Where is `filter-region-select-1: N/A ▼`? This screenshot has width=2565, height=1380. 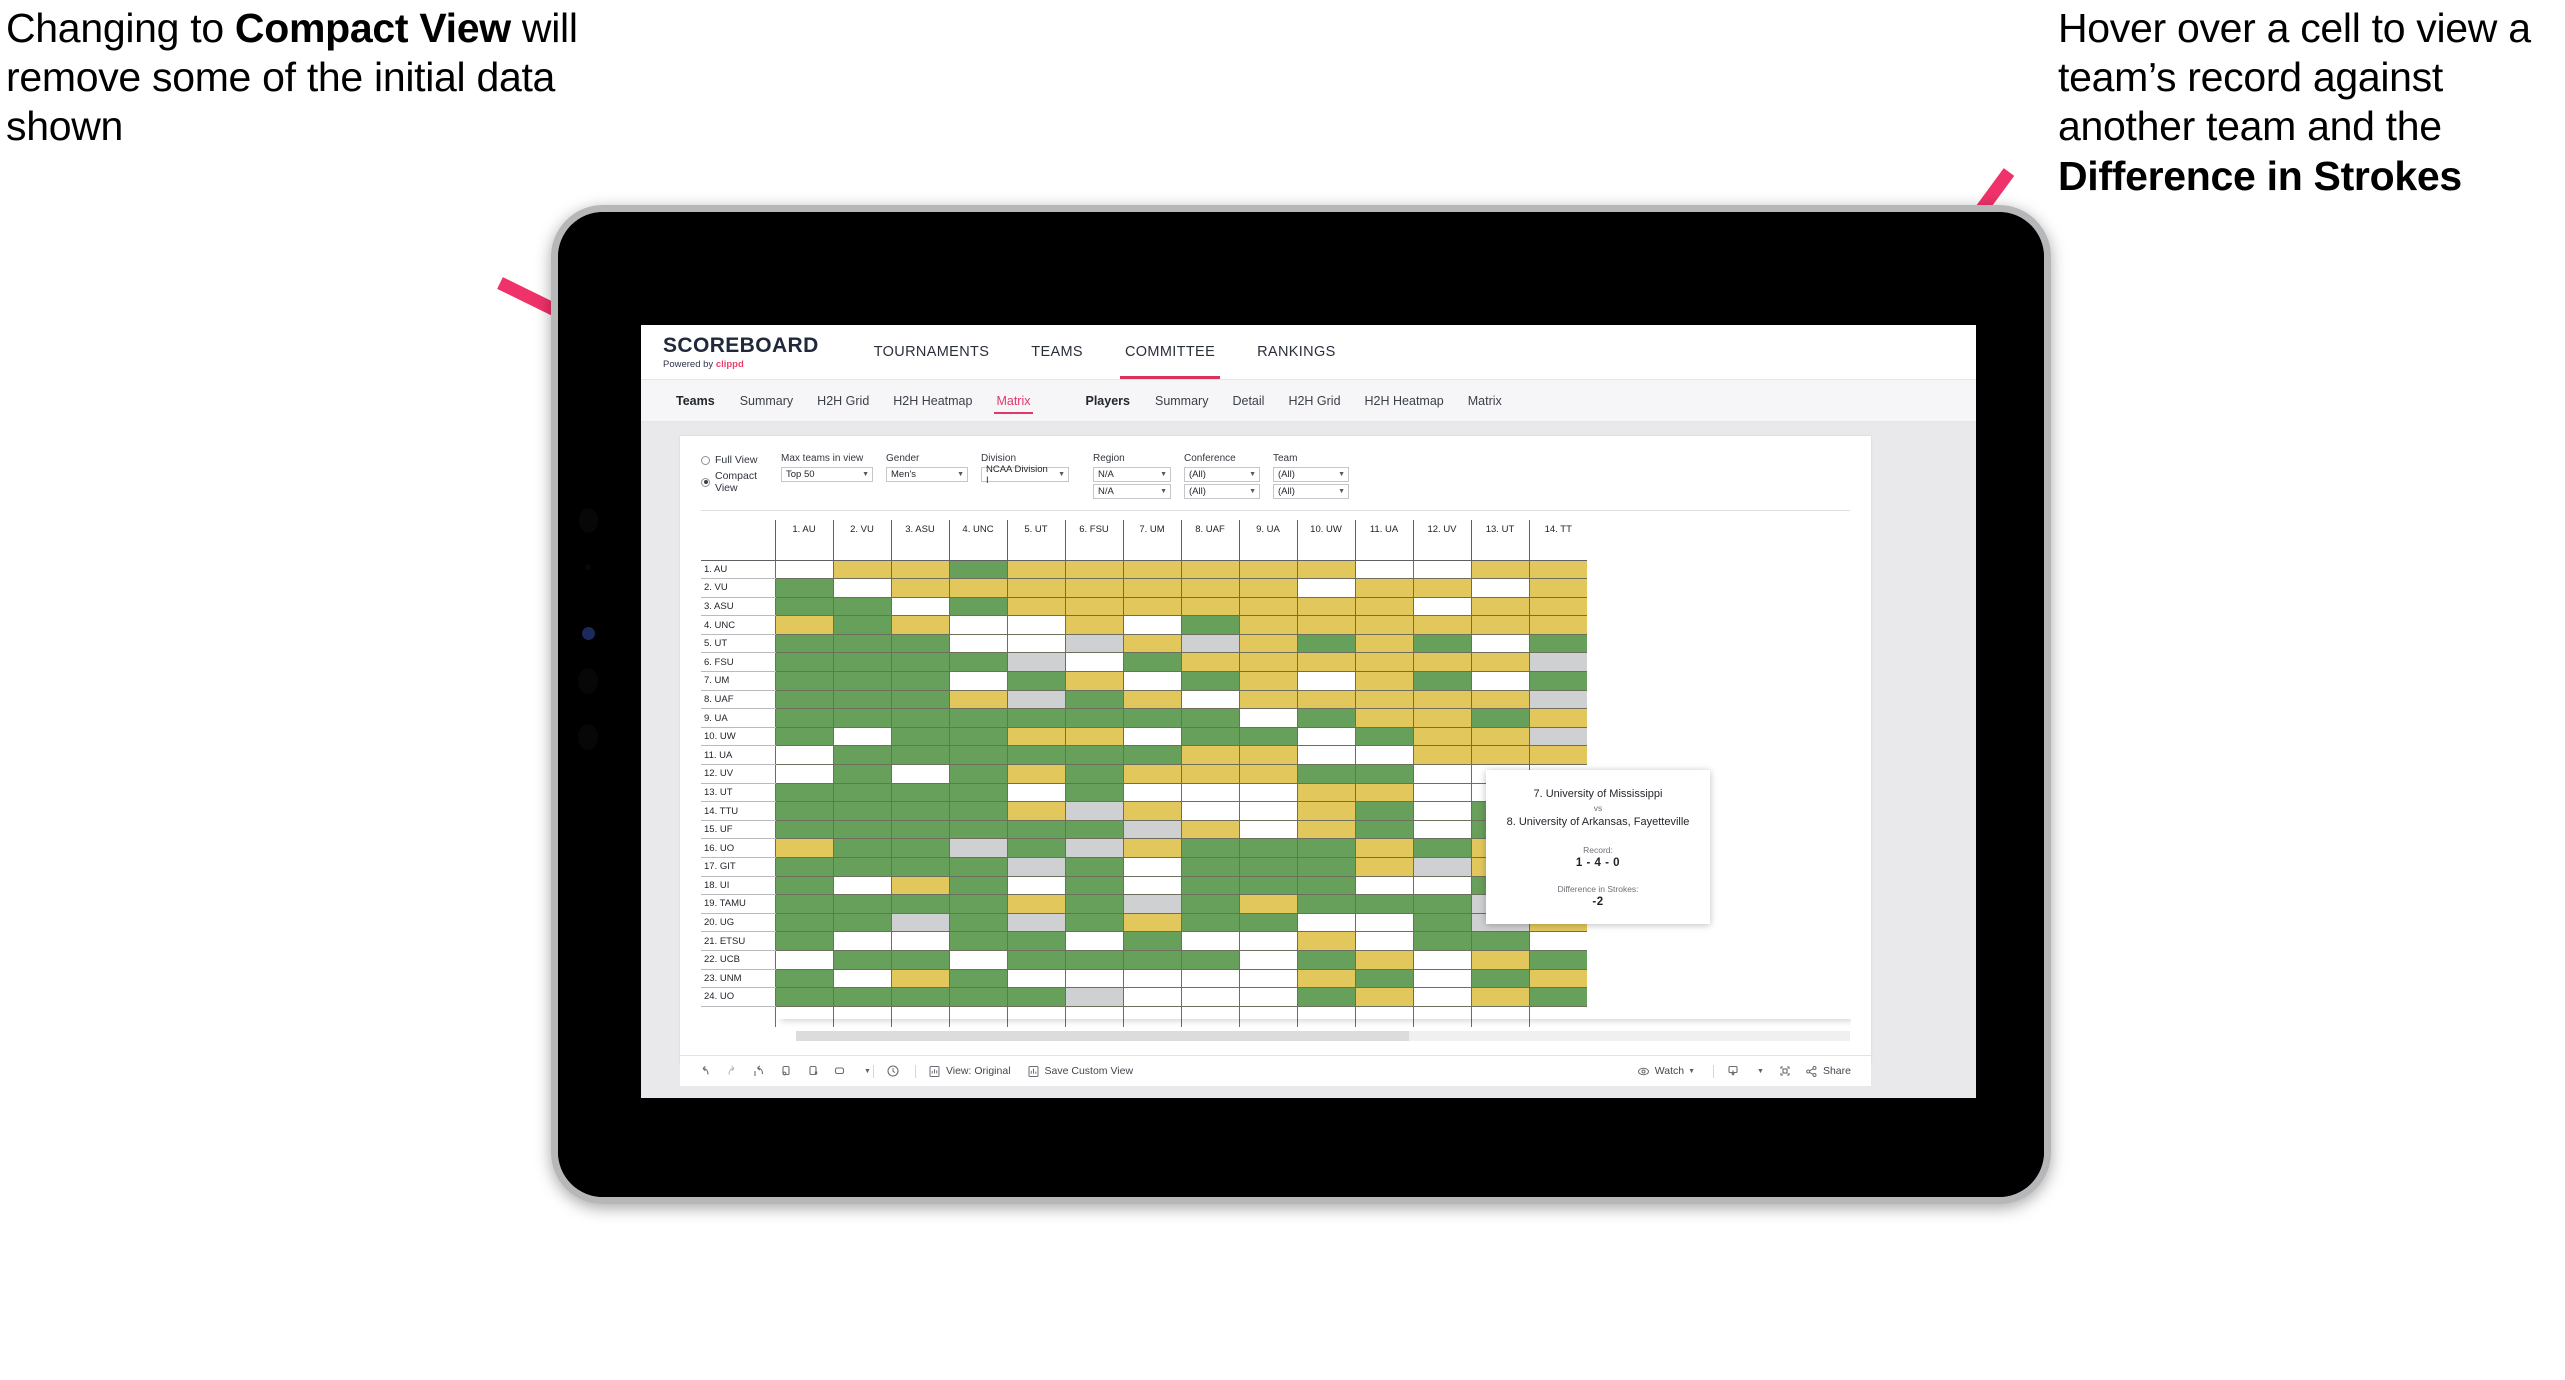
filter-region-select-1: N/A ▼ is located at coordinates (1132, 474).